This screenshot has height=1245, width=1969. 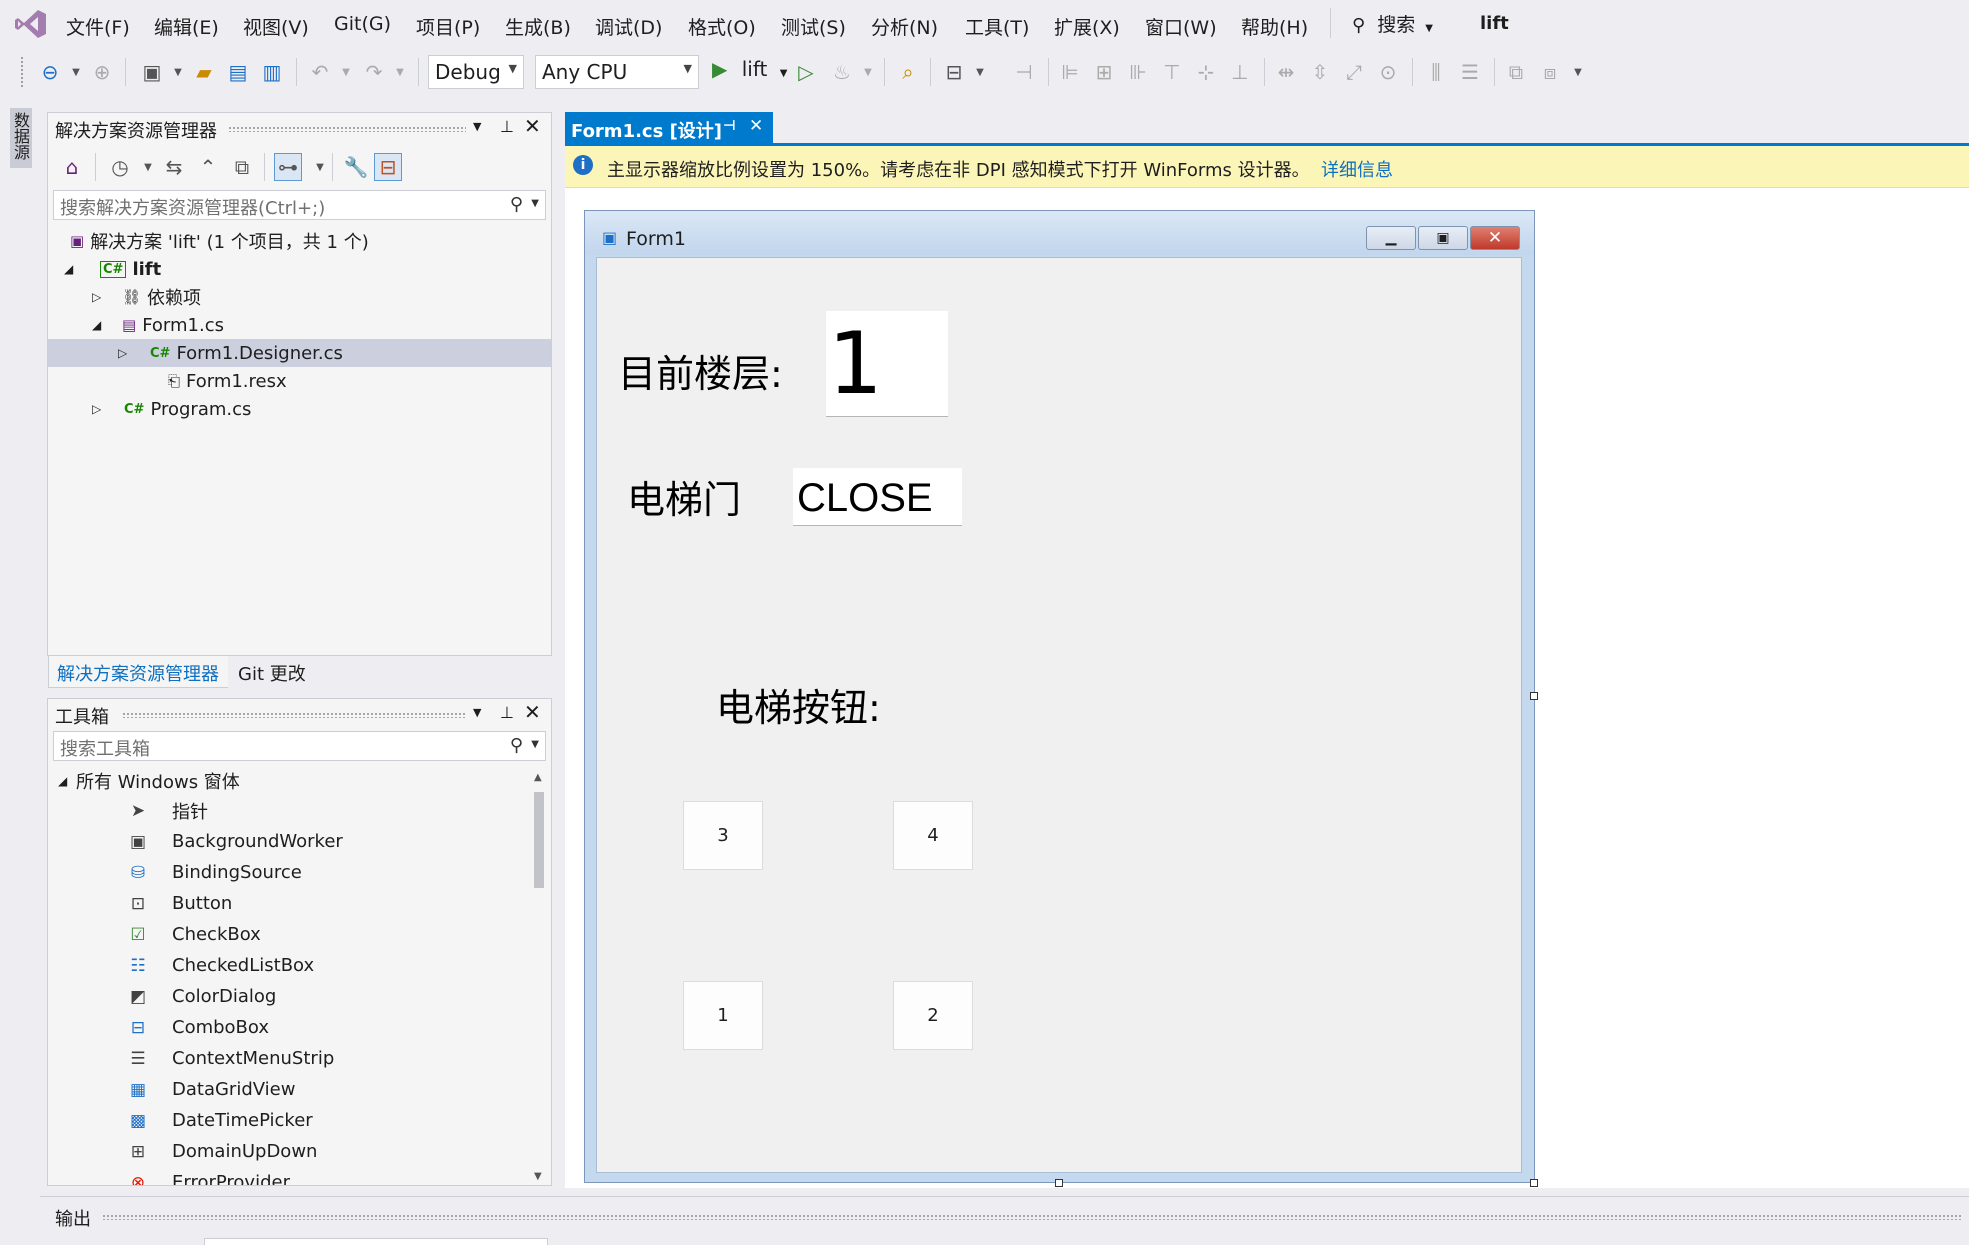 I want to click on undo-dropdown-icon: ▼, so click(x=346, y=72).